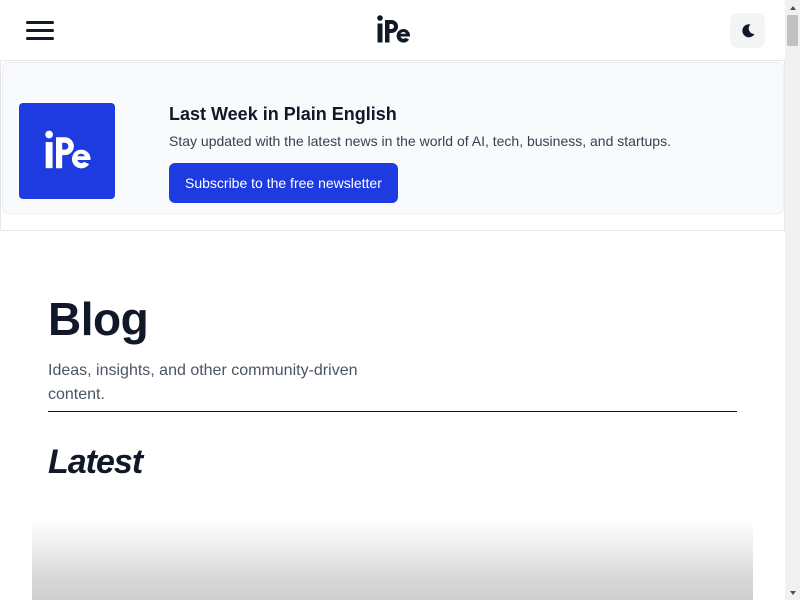  I want to click on scroll-up-arrow-icon, so click(792, 7).